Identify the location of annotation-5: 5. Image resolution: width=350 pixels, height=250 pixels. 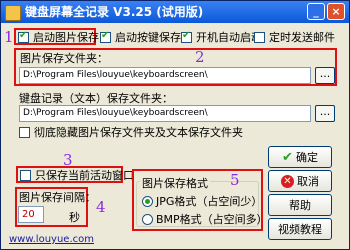
(235, 180).